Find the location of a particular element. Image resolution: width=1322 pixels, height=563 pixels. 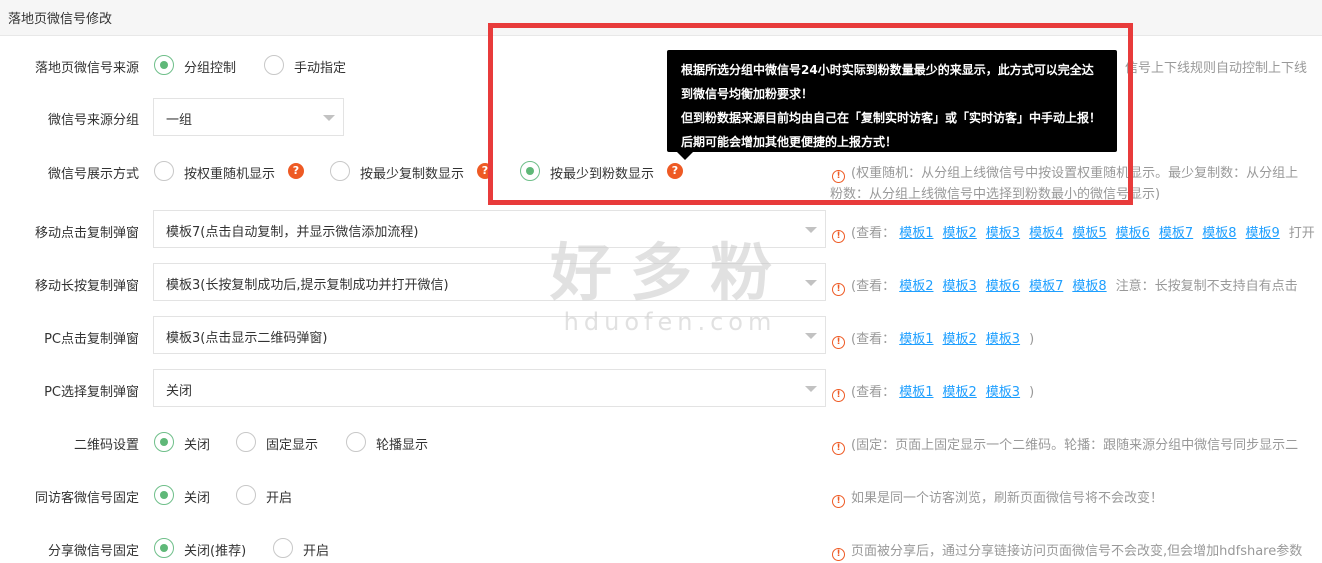

pc-click-tip: ! (查看： 模板1 模板2 模板3) is located at coordinates (933, 338).